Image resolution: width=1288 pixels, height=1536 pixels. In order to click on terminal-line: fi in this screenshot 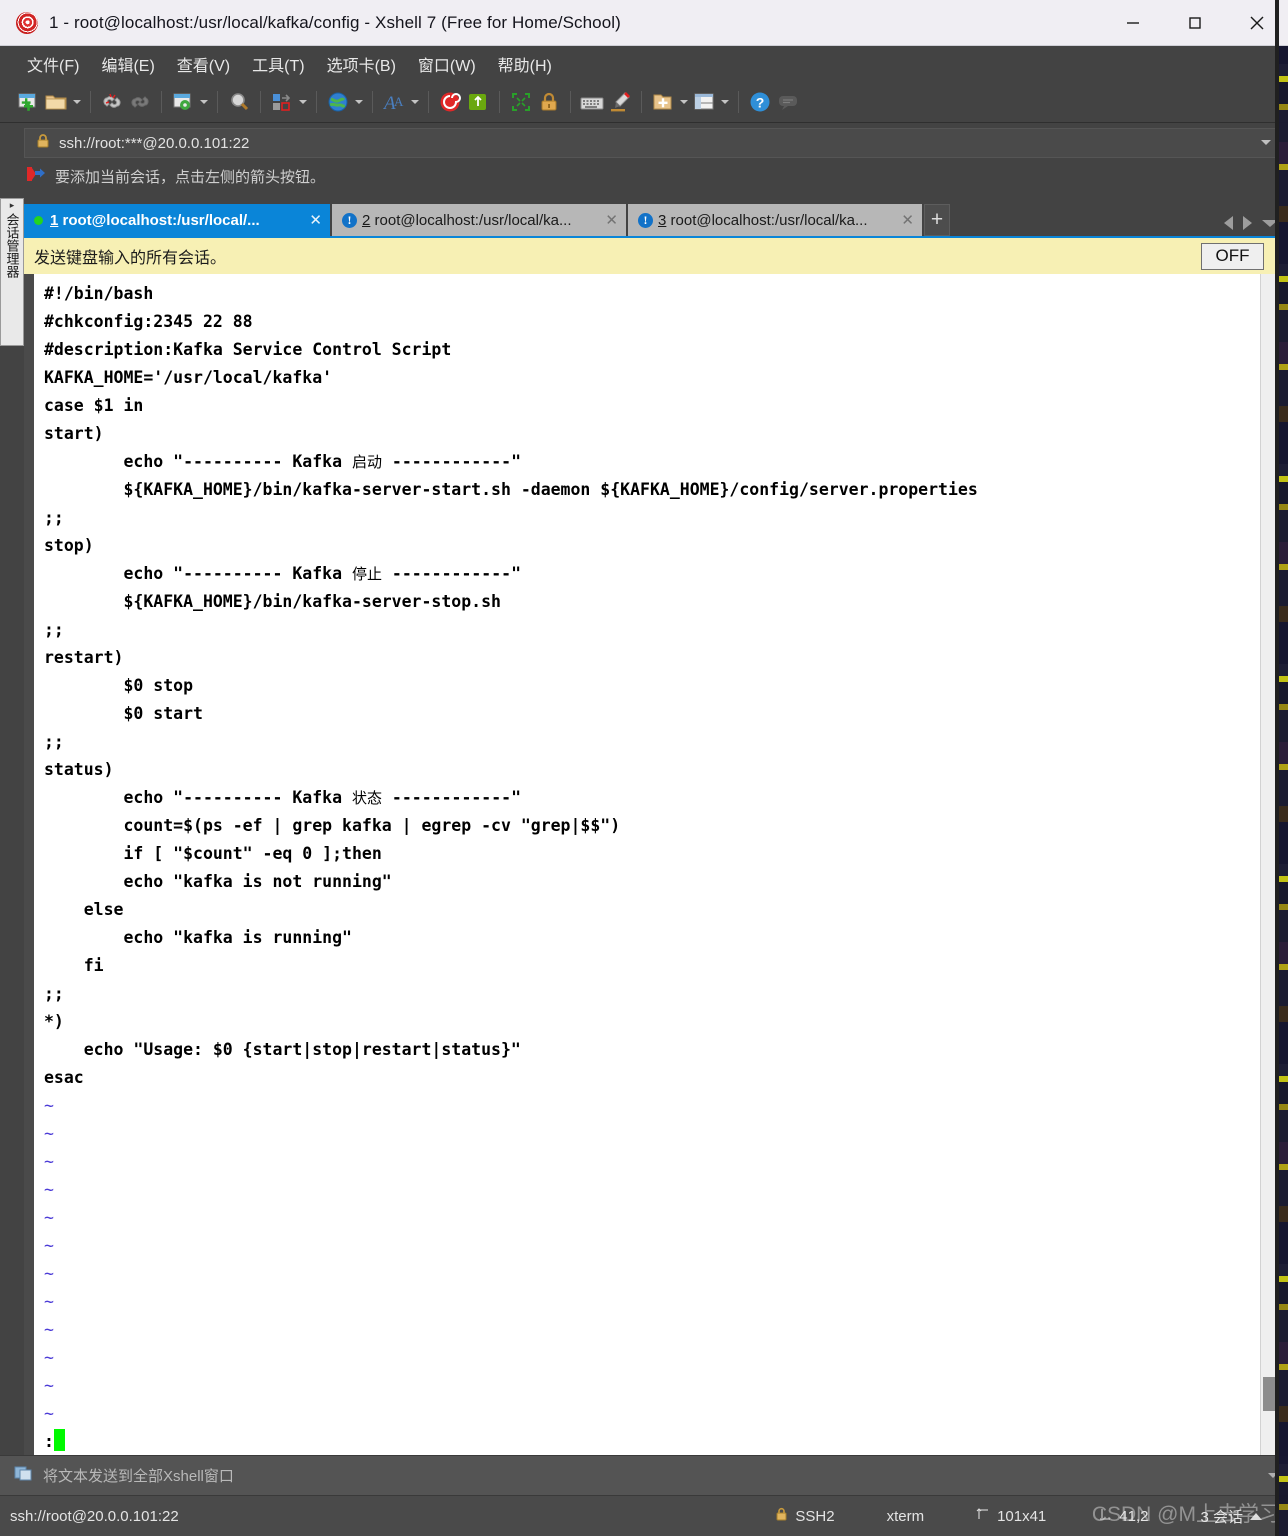, I will do `click(74, 965)`.